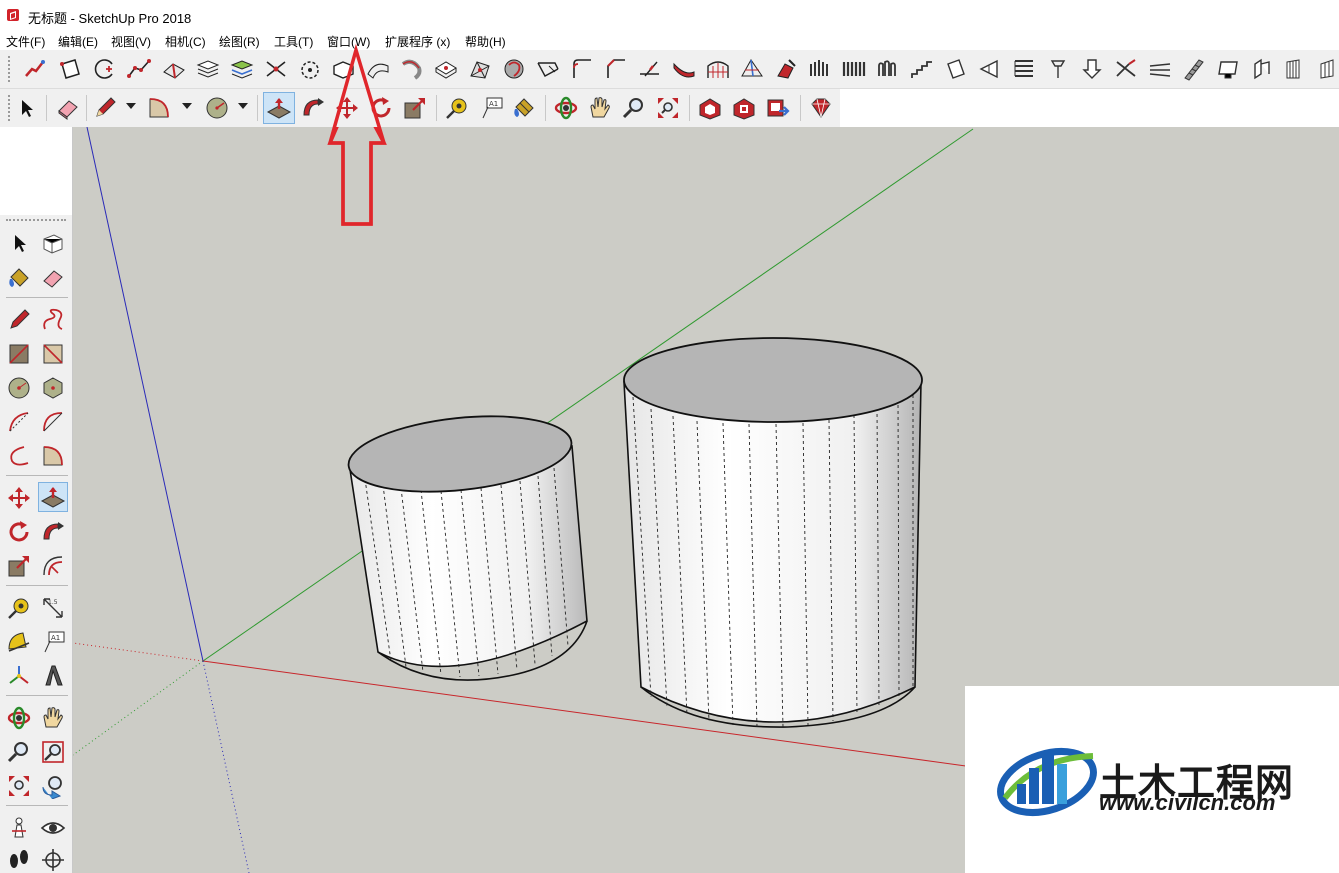  What do you see at coordinates (1262, 69) in the screenshot?
I see `roof-icon` at bounding box center [1262, 69].